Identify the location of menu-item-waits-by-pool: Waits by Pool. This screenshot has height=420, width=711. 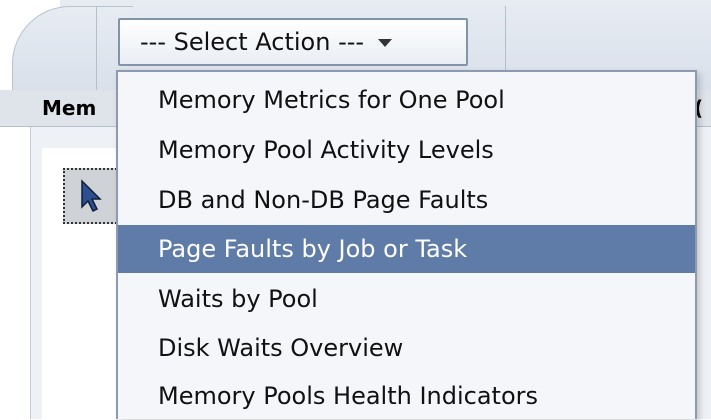
(406, 299).